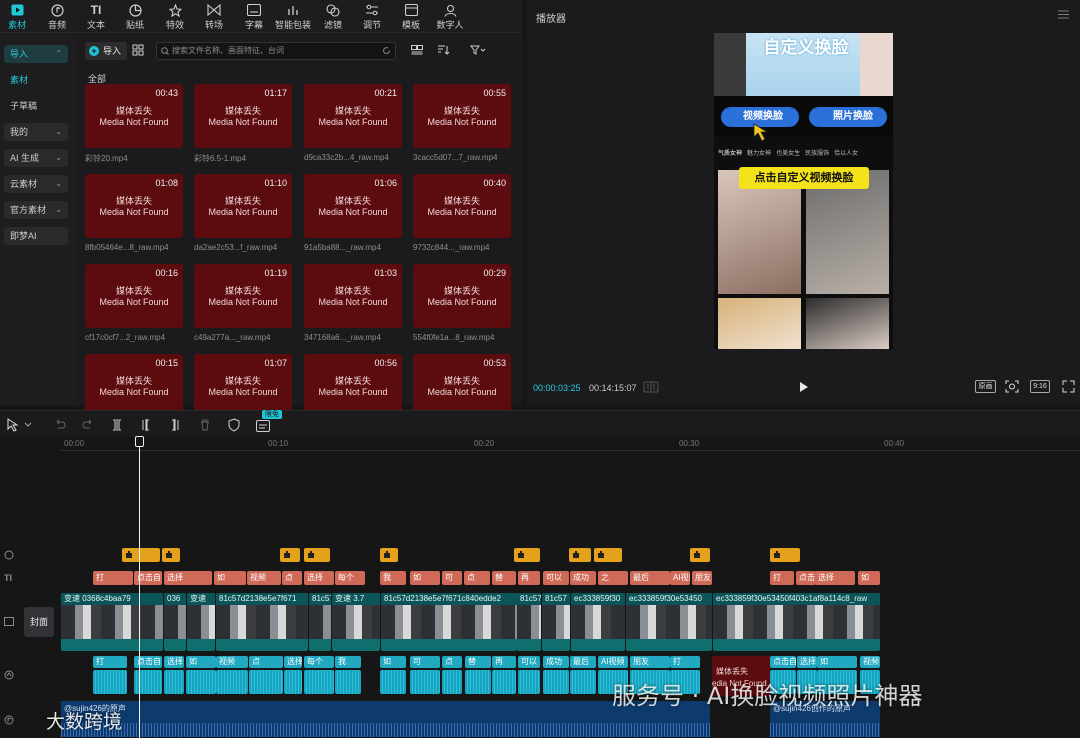 This screenshot has height=738, width=1080. Describe the element at coordinates (175, 16) in the screenshot. I see `tool-effects: 特效` at that location.